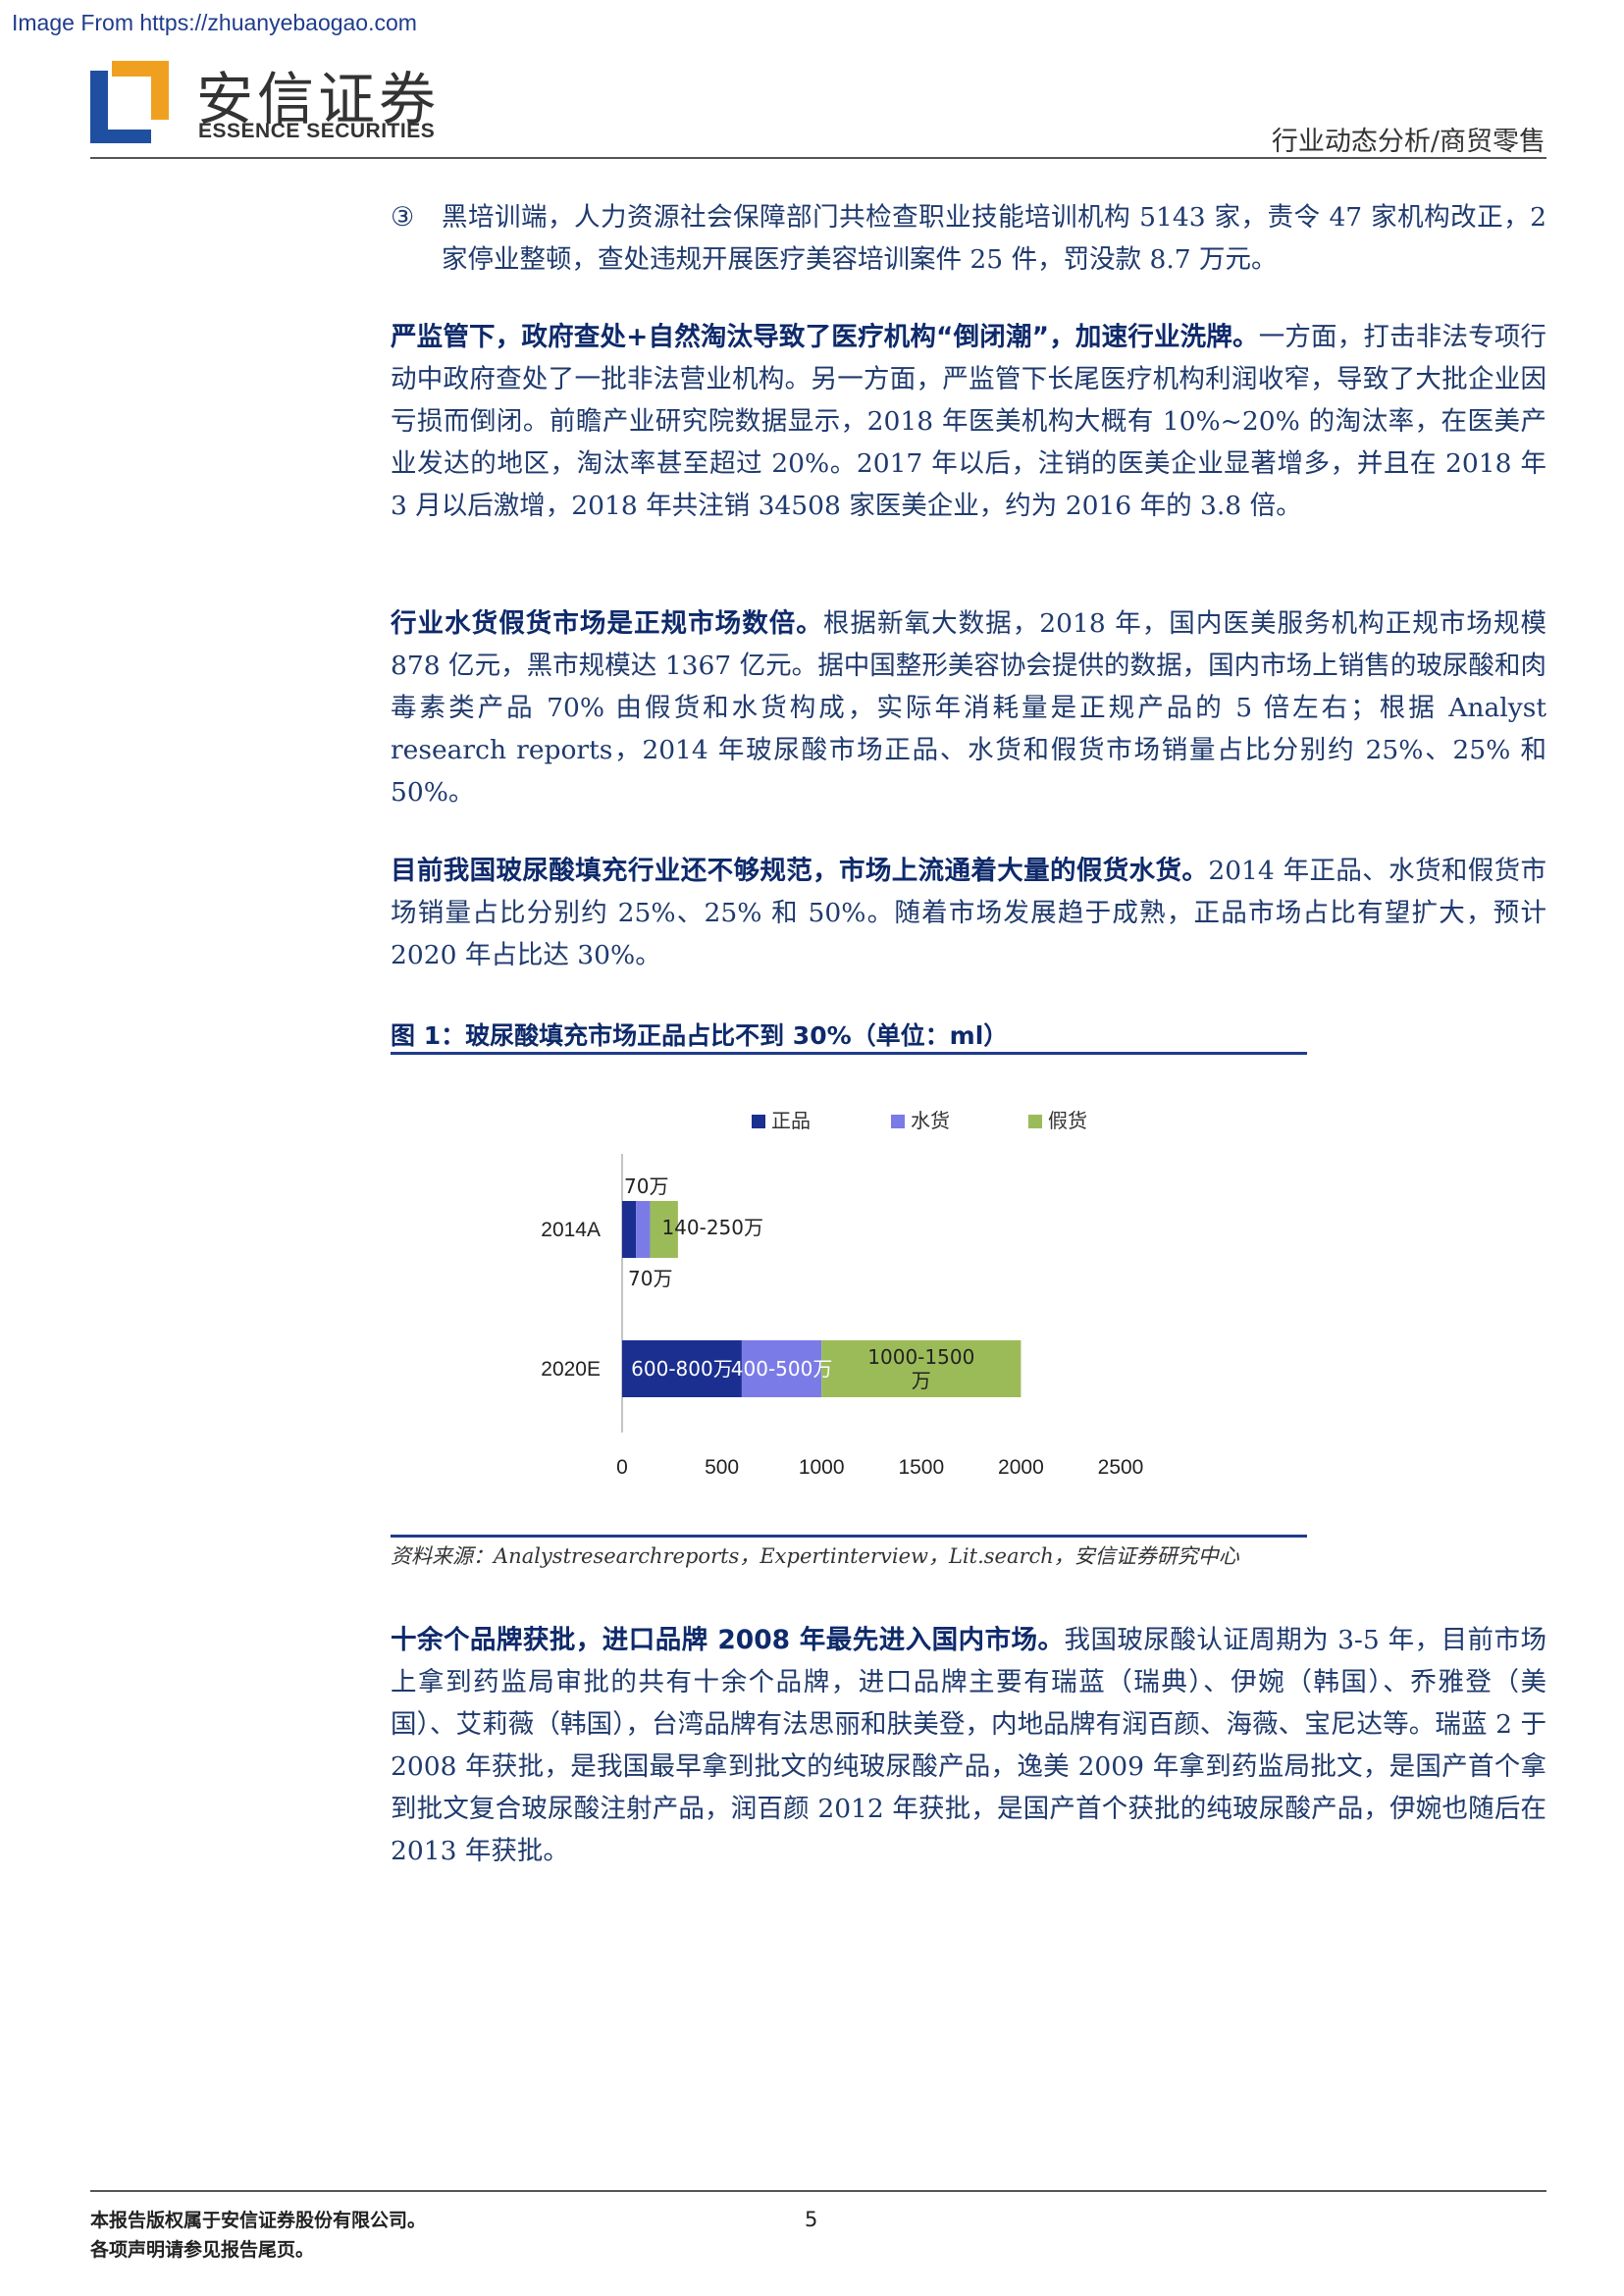 This screenshot has width=1624, height=2296. I want to click on paragraph-lead: 严监管下，政府查处+自然淘汰导致了医疗机构“倒闭潮”，加速行业洗牌。, so click(825, 337).